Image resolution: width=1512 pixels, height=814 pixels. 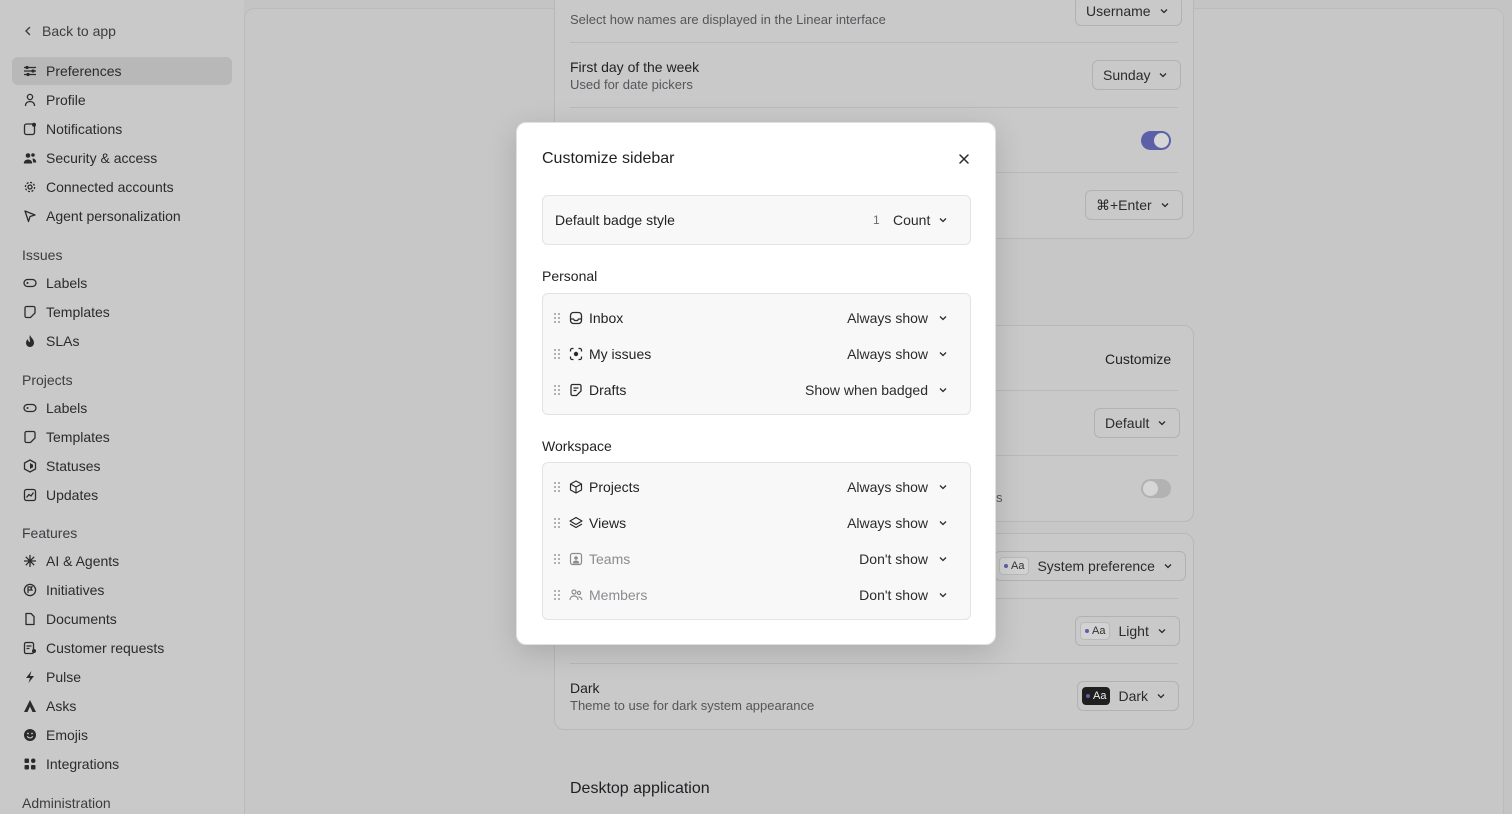 What do you see at coordinates (756, 390) in the screenshot?
I see `list-item-drafts: Drafts Show when badged` at bounding box center [756, 390].